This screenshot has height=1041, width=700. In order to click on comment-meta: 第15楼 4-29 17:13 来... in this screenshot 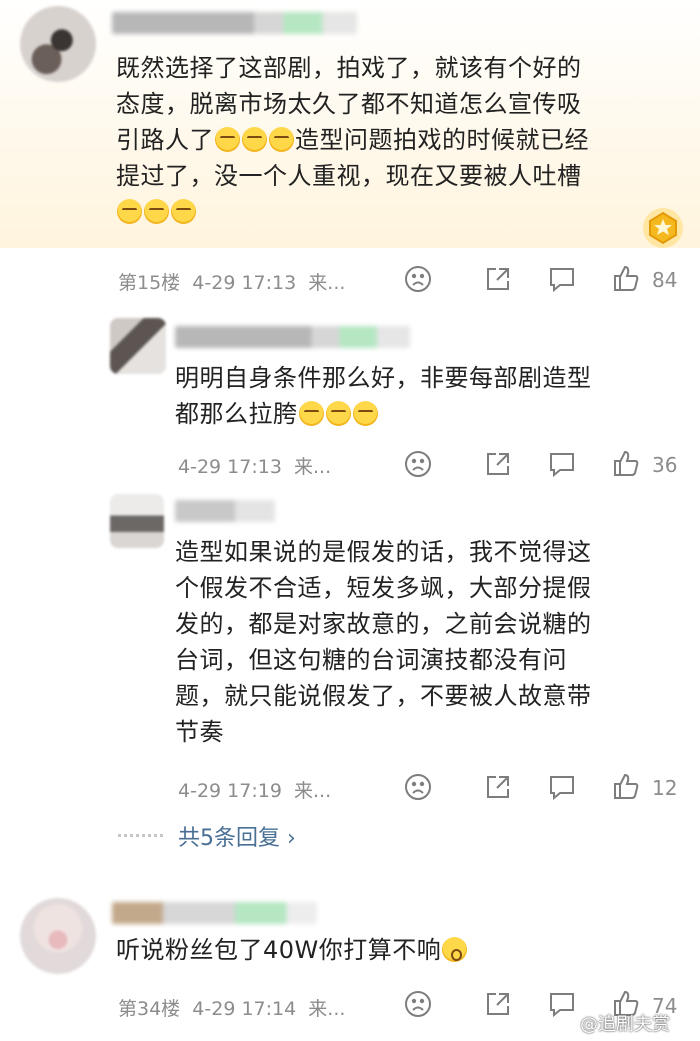, I will do `click(232, 283)`.